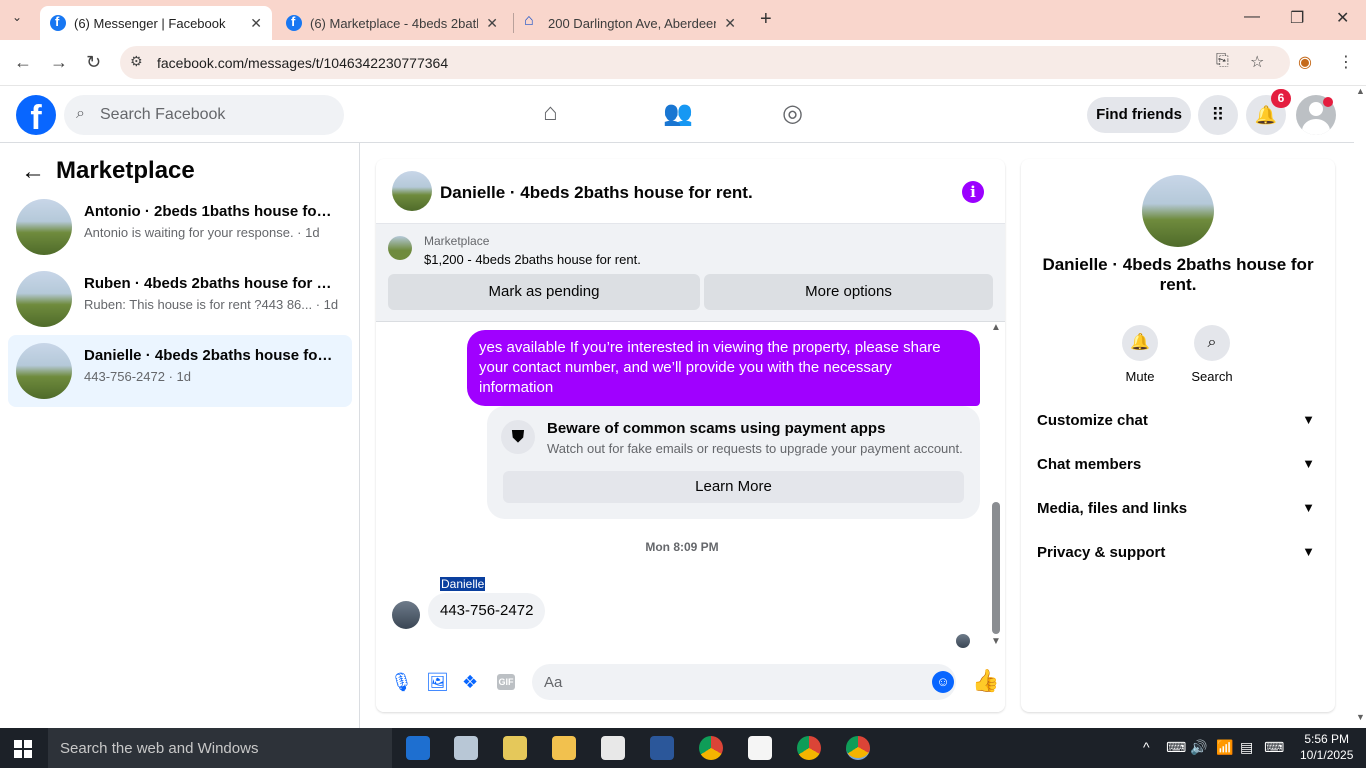 This screenshot has width=1366, height=768. I want to click on incoming-message: 443-756-2472, so click(487, 611).